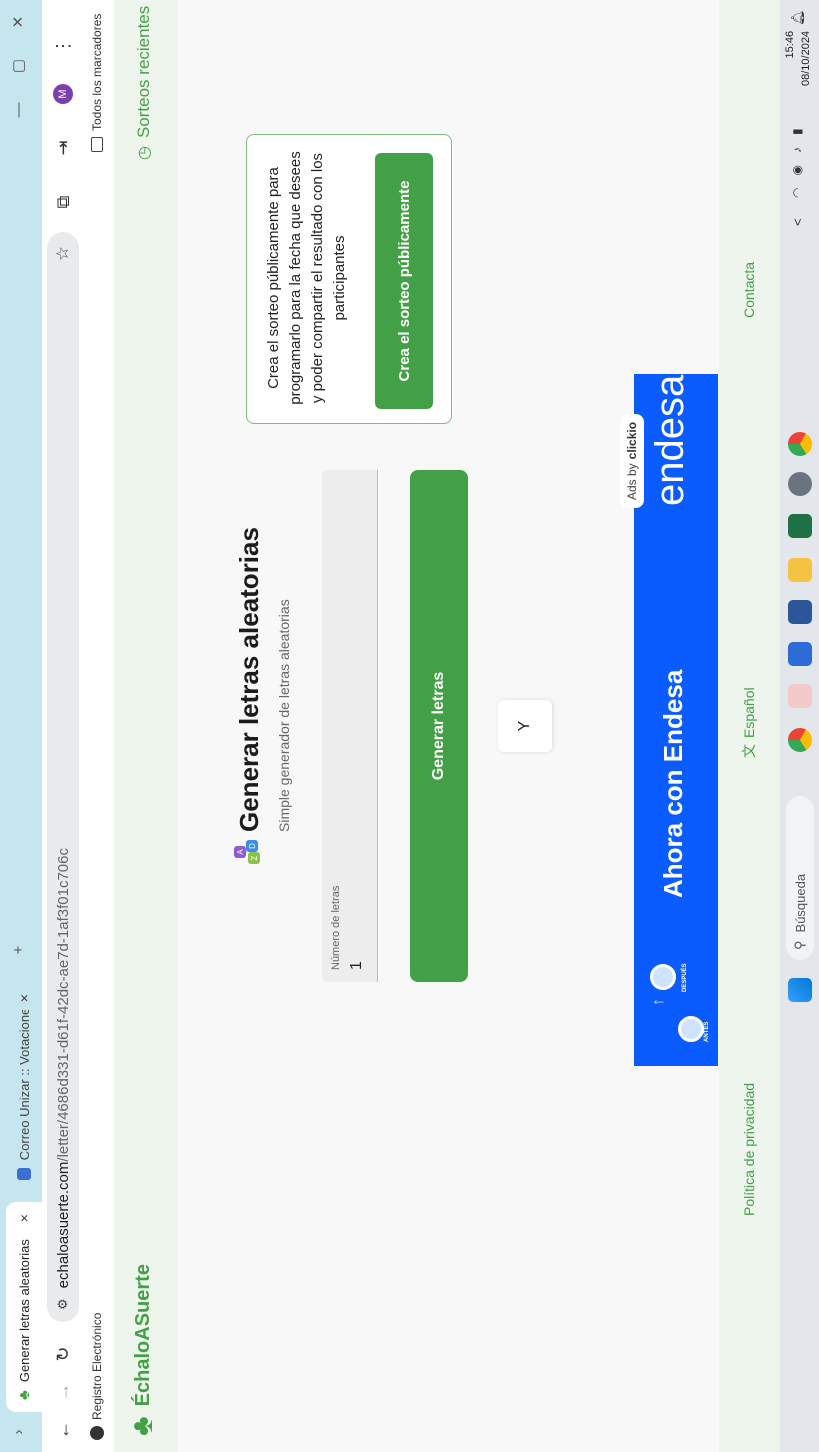 The image size is (819, 1452). Describe the element at coordinates (97, 1366) in the screenshot. I see `bookmark-label: Registro Electrónico` at that location.